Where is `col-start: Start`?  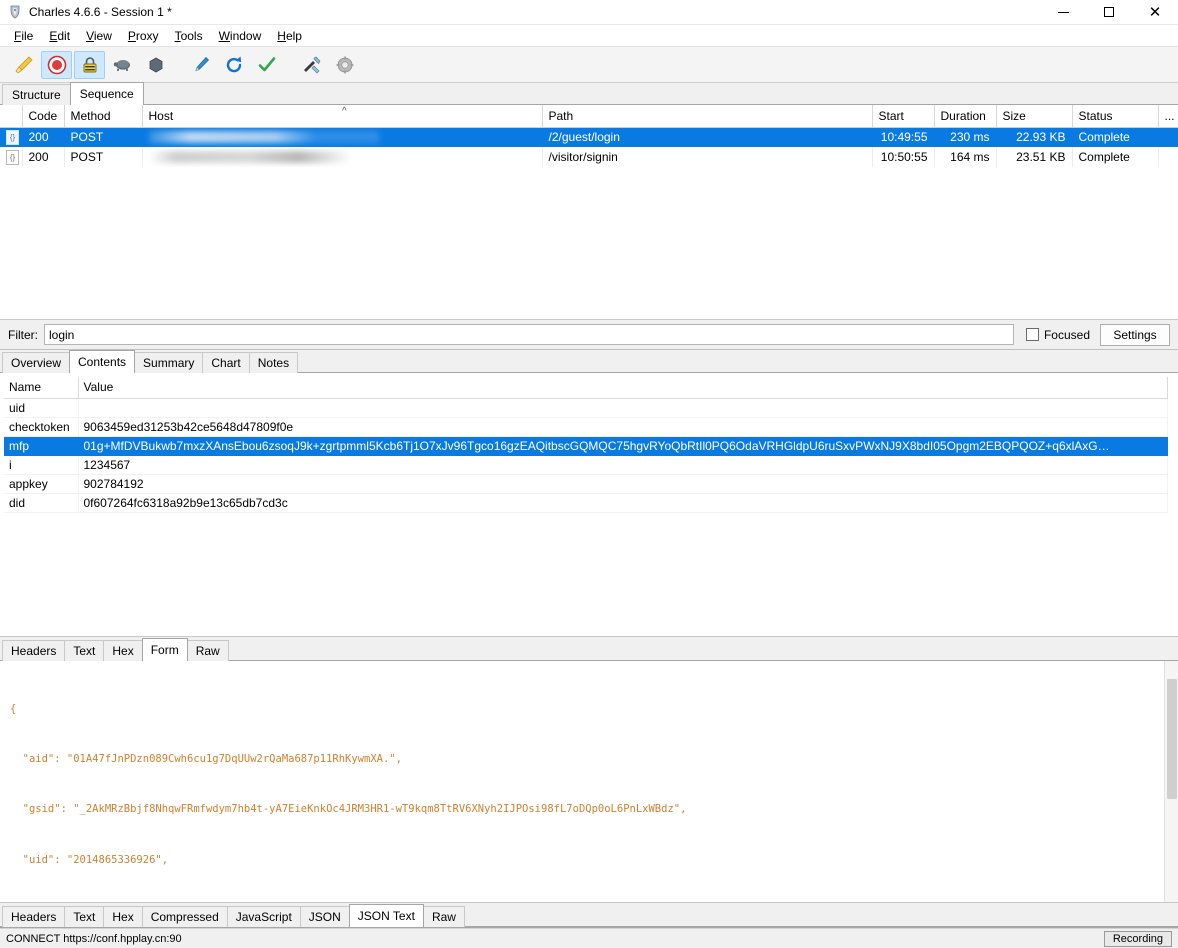 col-start: Start is located at coordinates (903, 116).